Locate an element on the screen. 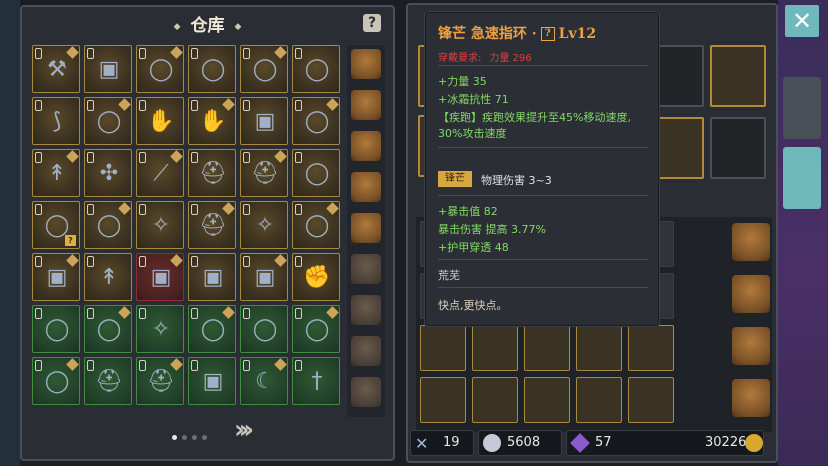 The width and height of the screenshot is (828, 466). warehouse-item-blade: ☾ is located at coordinates (264, 381).